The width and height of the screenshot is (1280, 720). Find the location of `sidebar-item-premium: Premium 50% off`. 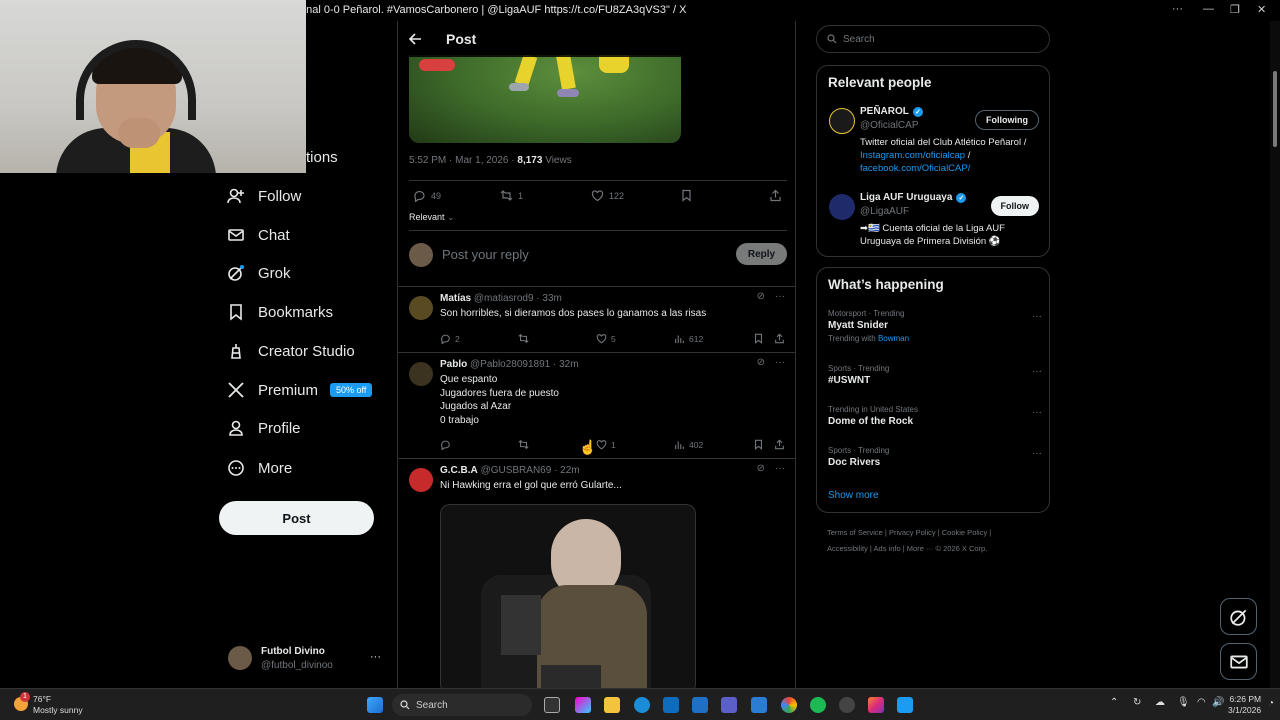

sidebar-item-premium: Premium 50% off is located at coordinates (299, 390).